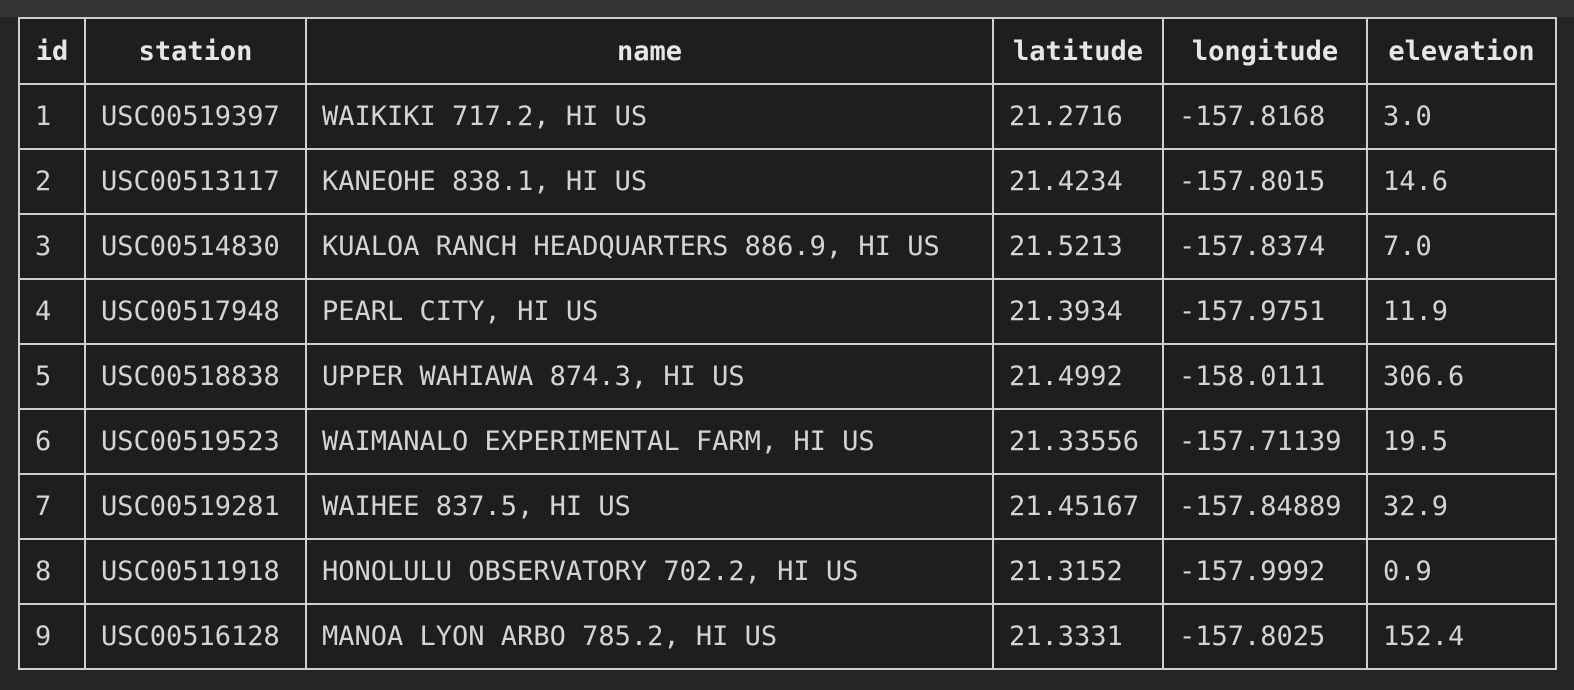  What do you see at coordinates (52, 441) in the screenshot?
I see `cell-id: 6` at bounding box center [52, 441].